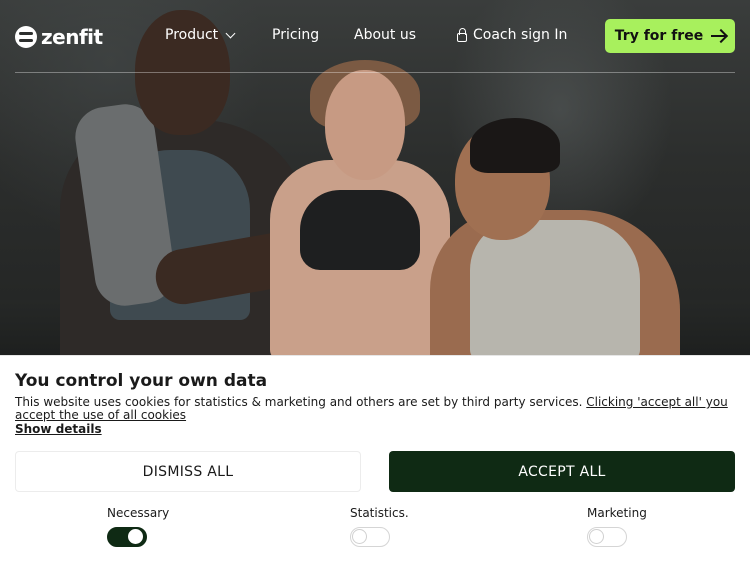 This screenshot has width=750, height=563. I want to click on nav-item-pricing: Pricing, so click(295, 35).